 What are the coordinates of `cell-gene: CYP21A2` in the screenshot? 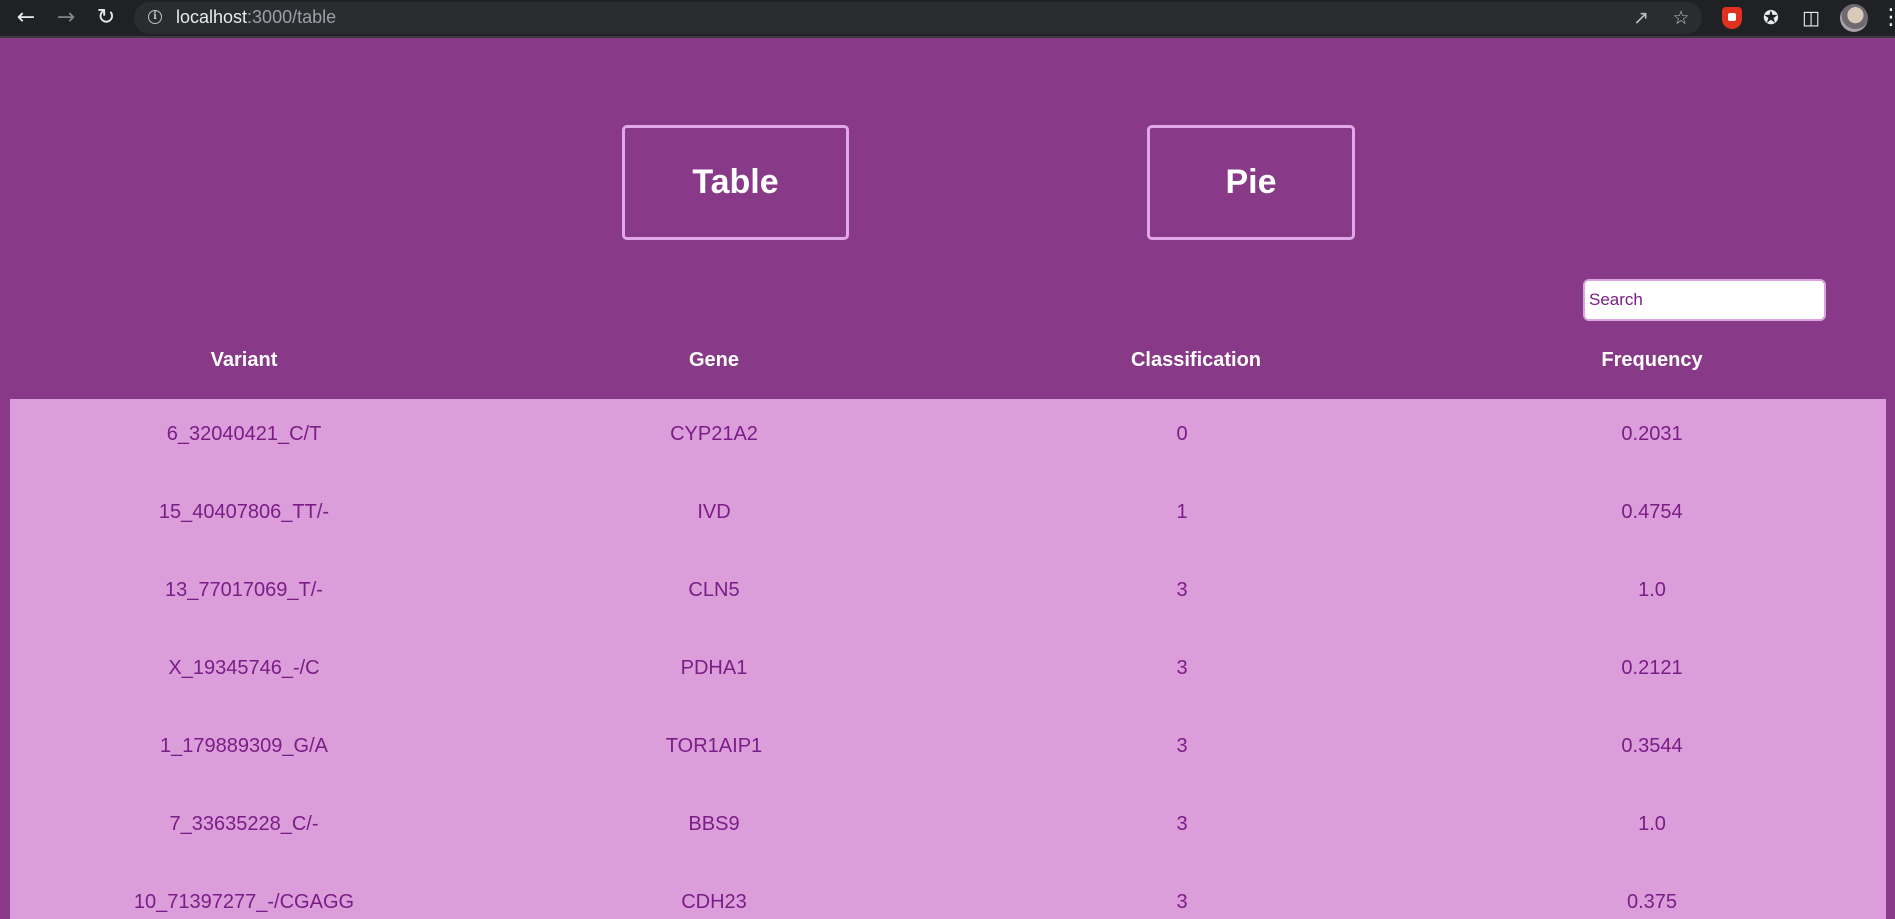 It's located at (714, 434).